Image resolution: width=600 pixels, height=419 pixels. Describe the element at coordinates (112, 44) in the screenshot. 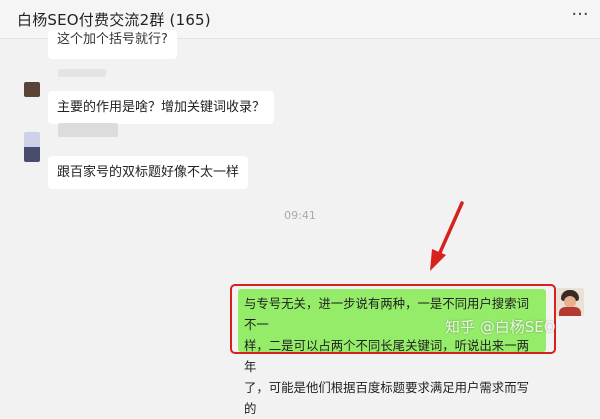

I see `message-bubble: 这个加个括号就行?` at that location.